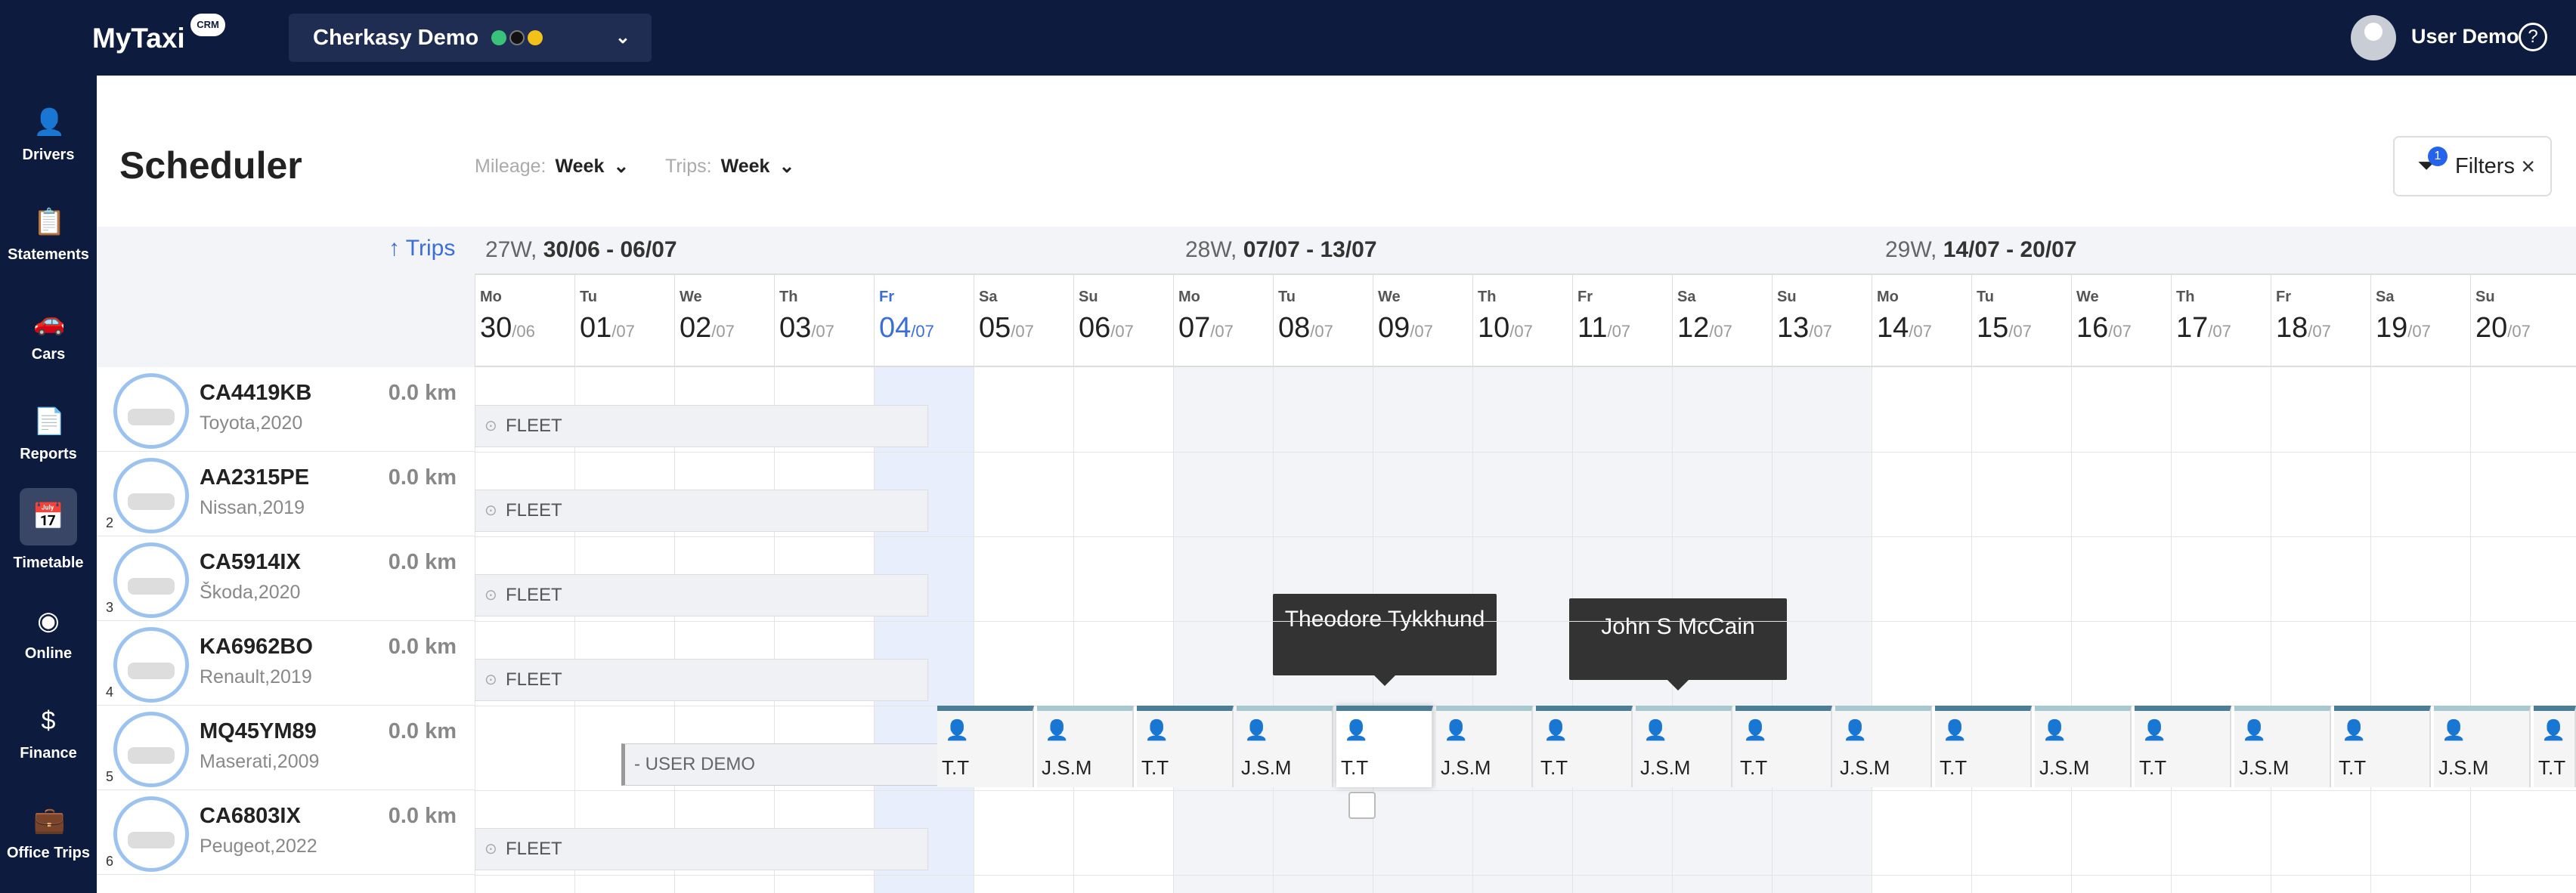  Describe the element at coordinates (286, 409) in the screenshot. I see `car-row: CA4419KB Toyota,2020 0.0 km` at that location.